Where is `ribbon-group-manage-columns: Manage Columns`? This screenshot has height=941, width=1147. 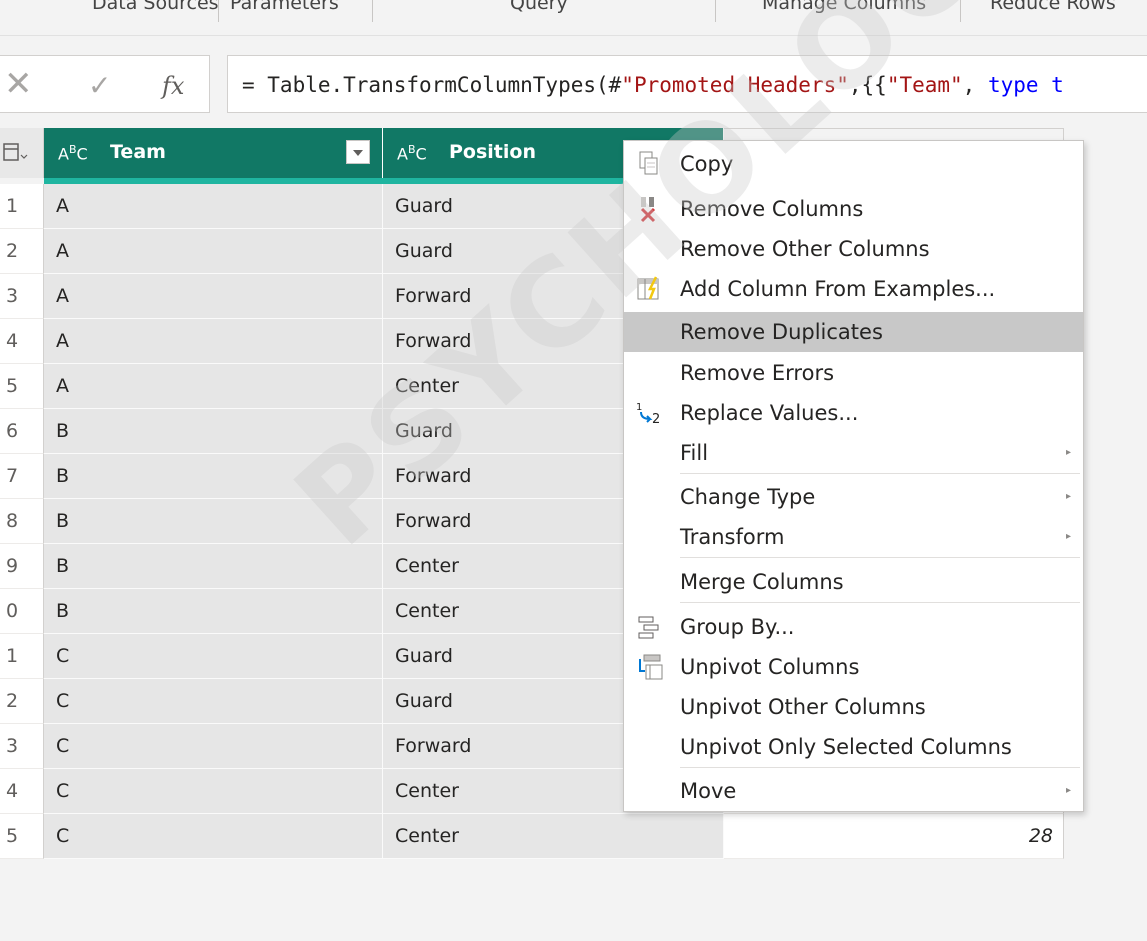
ribbon-group-manage-columns: Manage Columns is located at coordinates (844, 7).